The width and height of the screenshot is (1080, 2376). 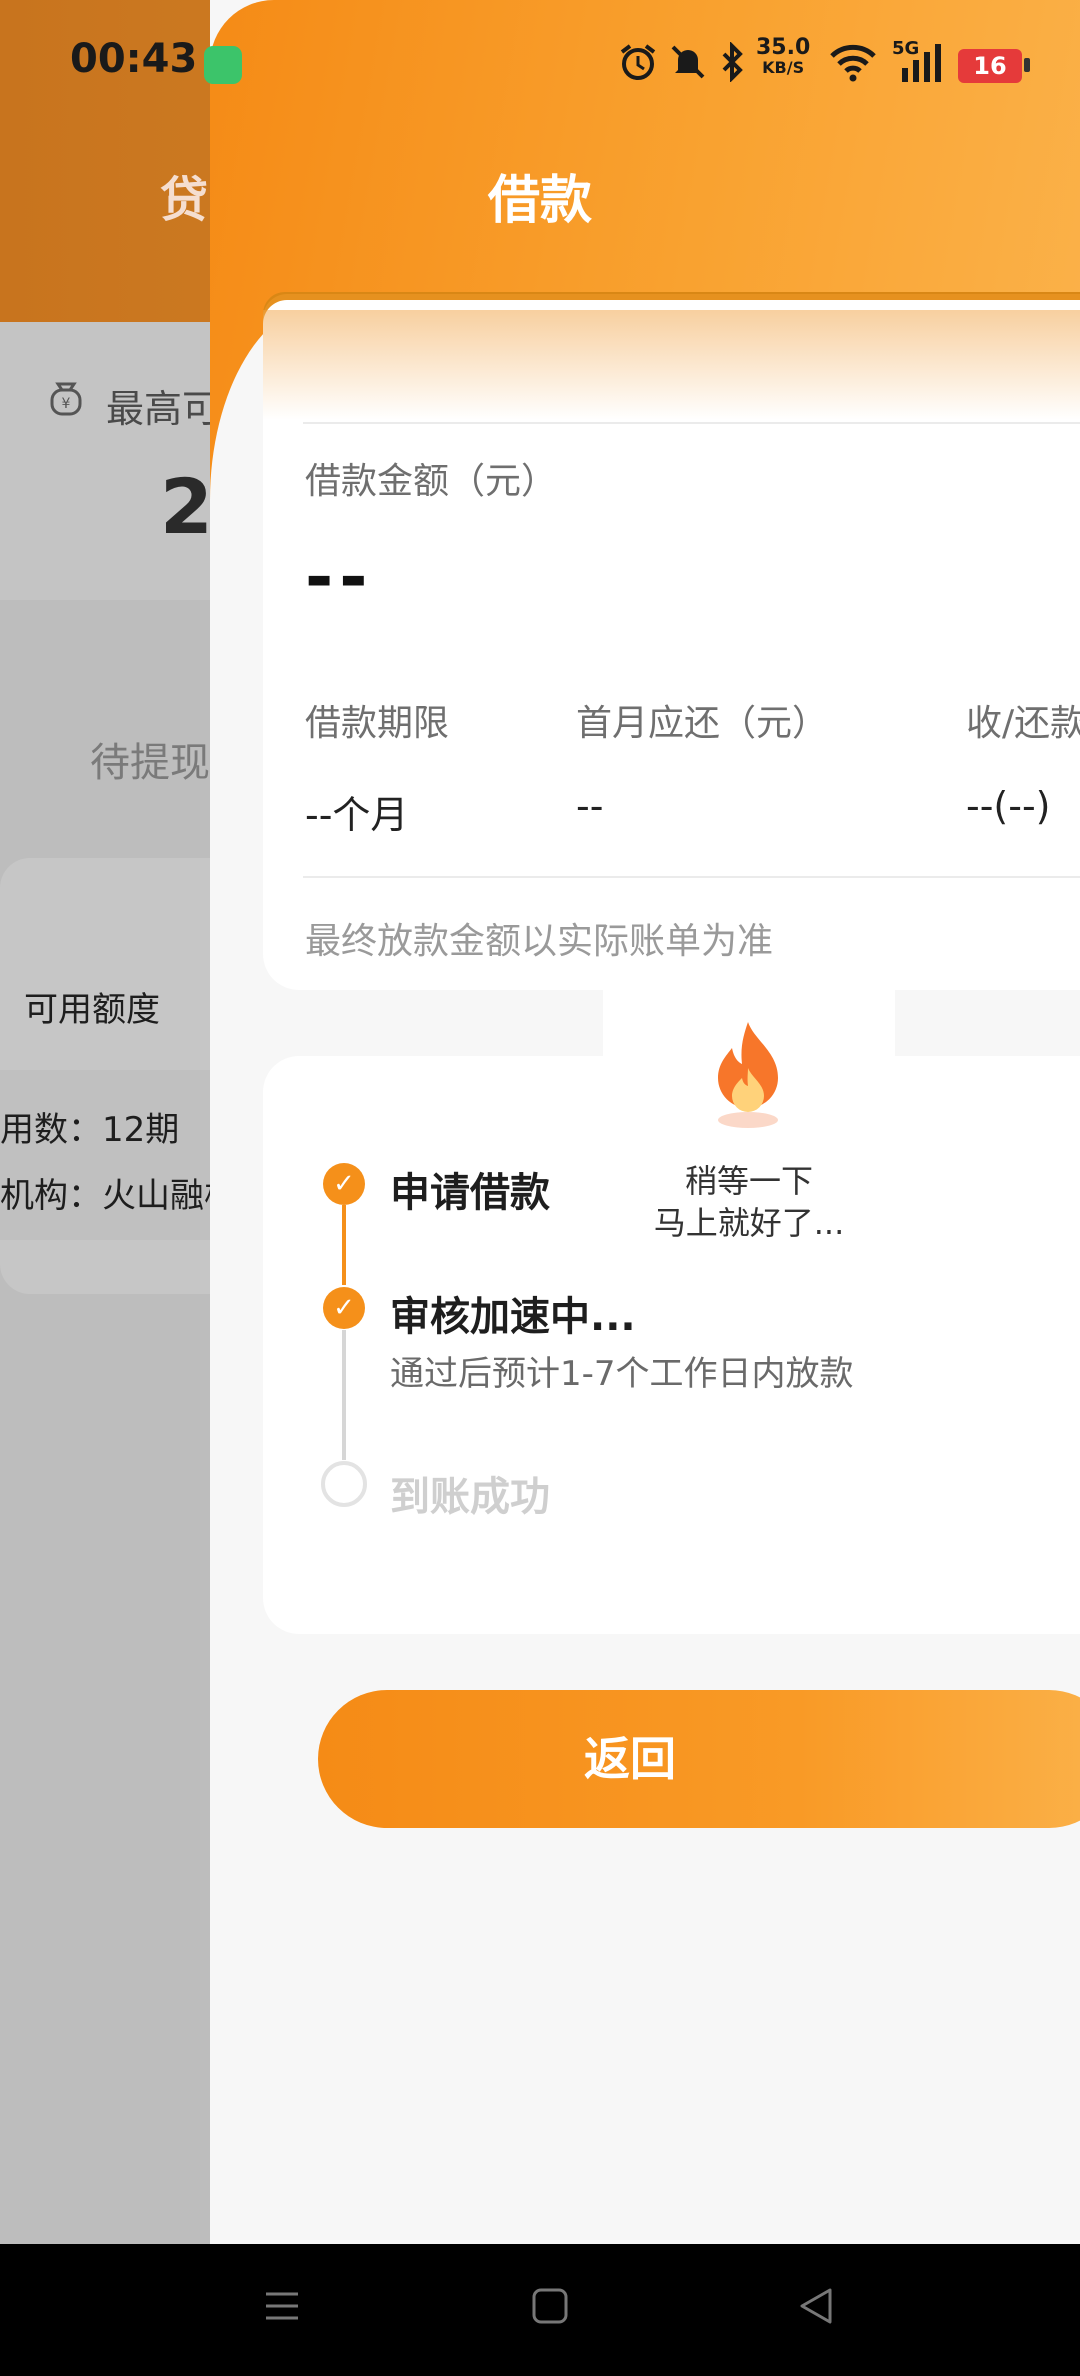 What do you see at coordinates (119, 1196) in the screenshot?
I see `background-institution: 机构：火山融极` at bounding box center [119, 1196].